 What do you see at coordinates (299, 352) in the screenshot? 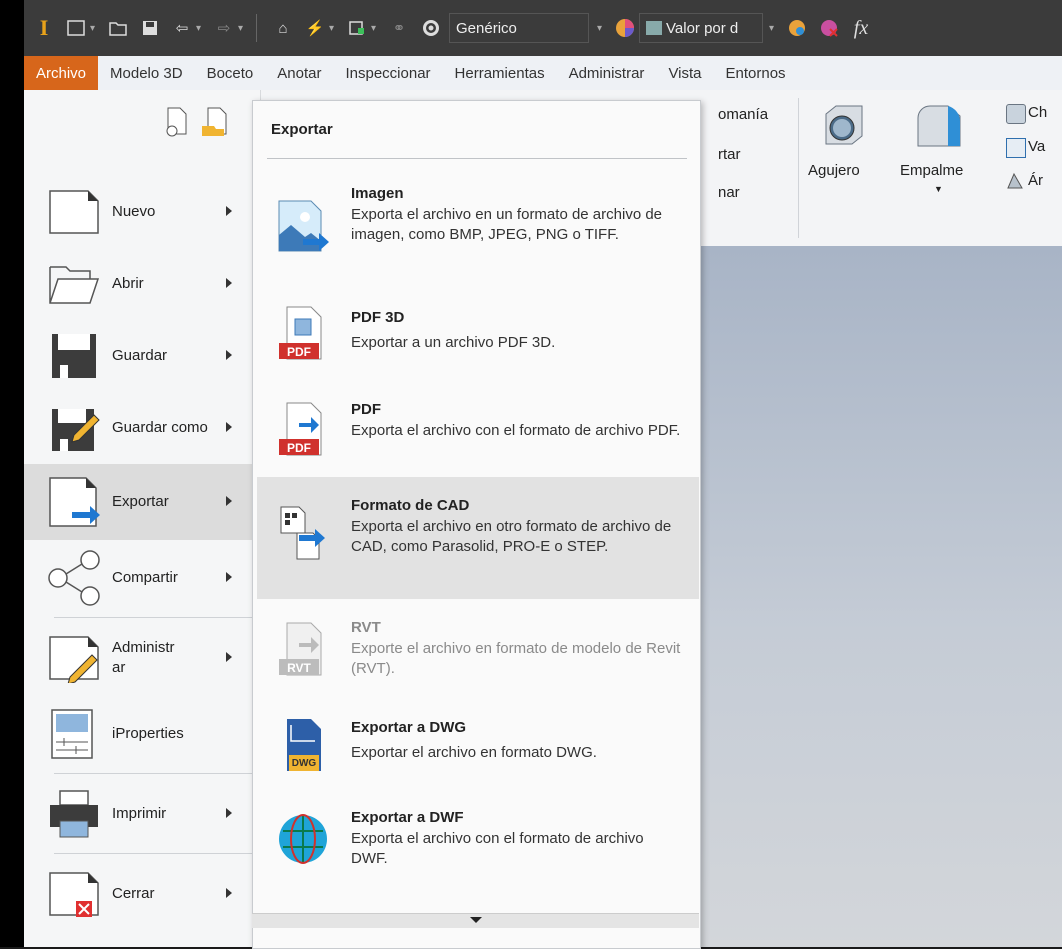
I see `pdf-label: PDF` at bounding box center [299, 352].